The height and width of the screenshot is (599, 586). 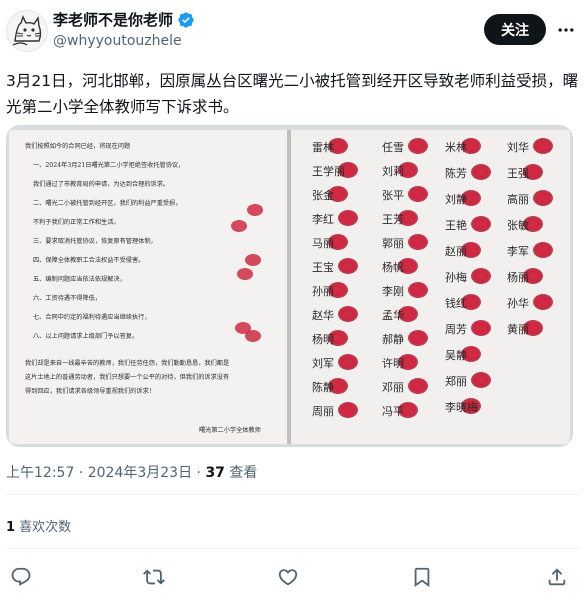 I want to click on tweet-header: 李老师不是你老师 @whyyoutouzhele 关注, so click(x=293, y=30).